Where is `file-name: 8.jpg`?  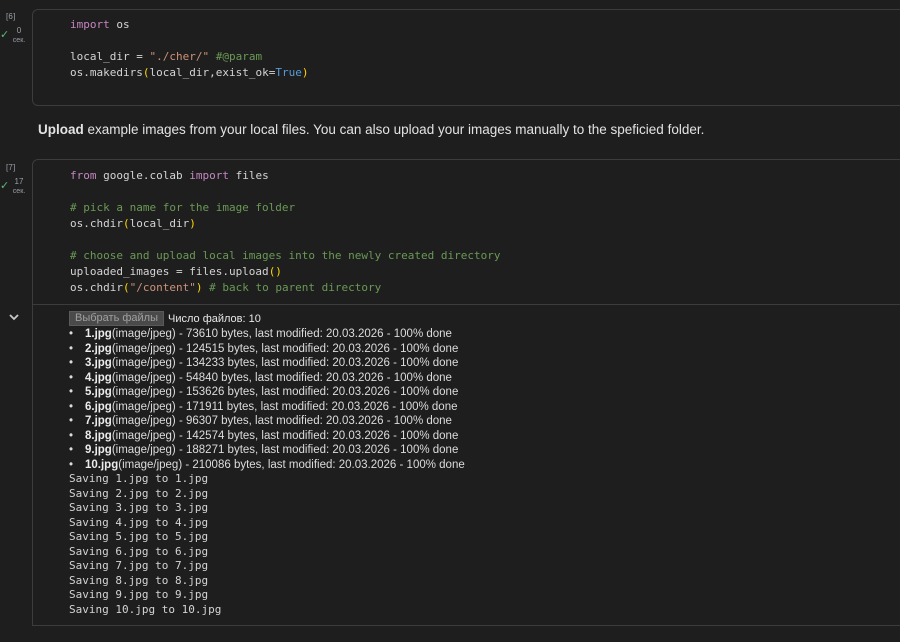 file-name: 8.jpg is located at coordinates (98, 435).